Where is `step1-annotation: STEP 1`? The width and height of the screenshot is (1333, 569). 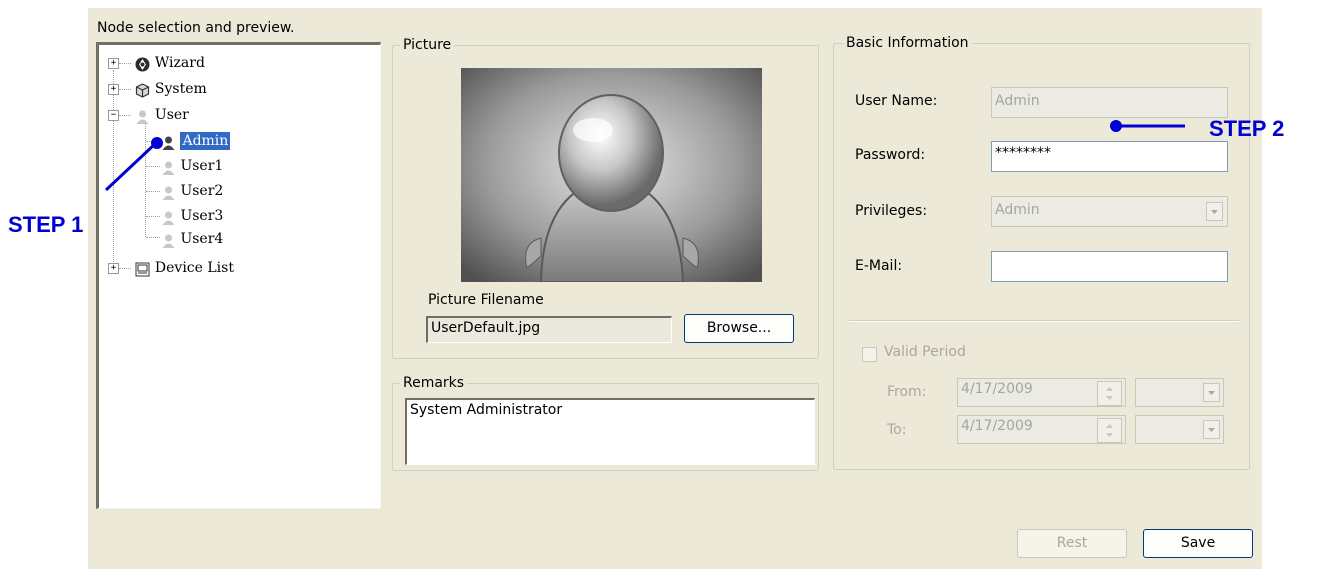
step1-annotation: STEP 1 is located at coordinates (46, 224).